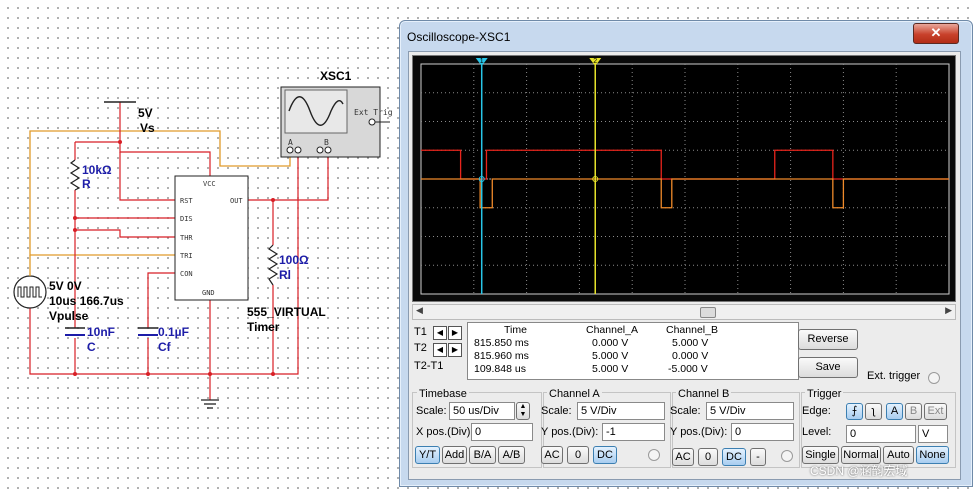  What do you see at coordinates (894, 376) in the screenshot?
I see `ext-trigger-label: Ext. trigger` at bounding box center [894, 376].